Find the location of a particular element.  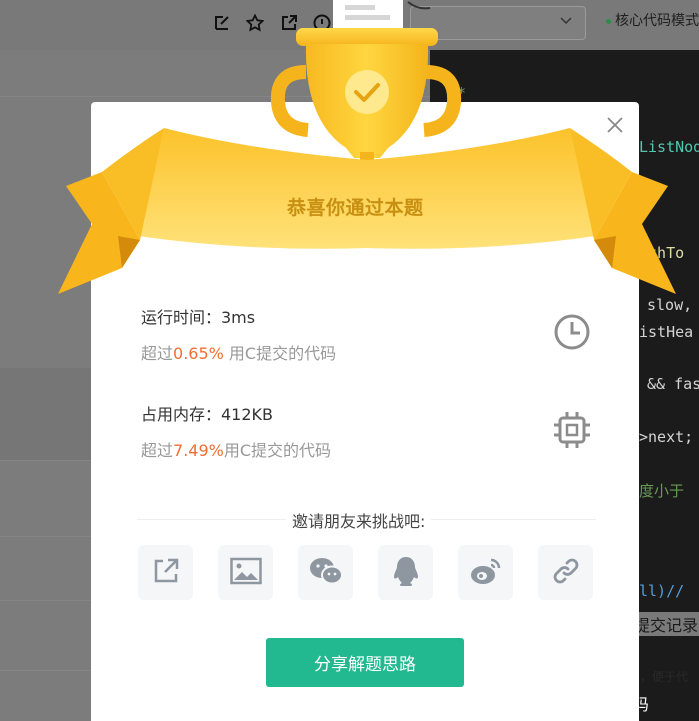

close-icon is located at coordinates (615, 125).